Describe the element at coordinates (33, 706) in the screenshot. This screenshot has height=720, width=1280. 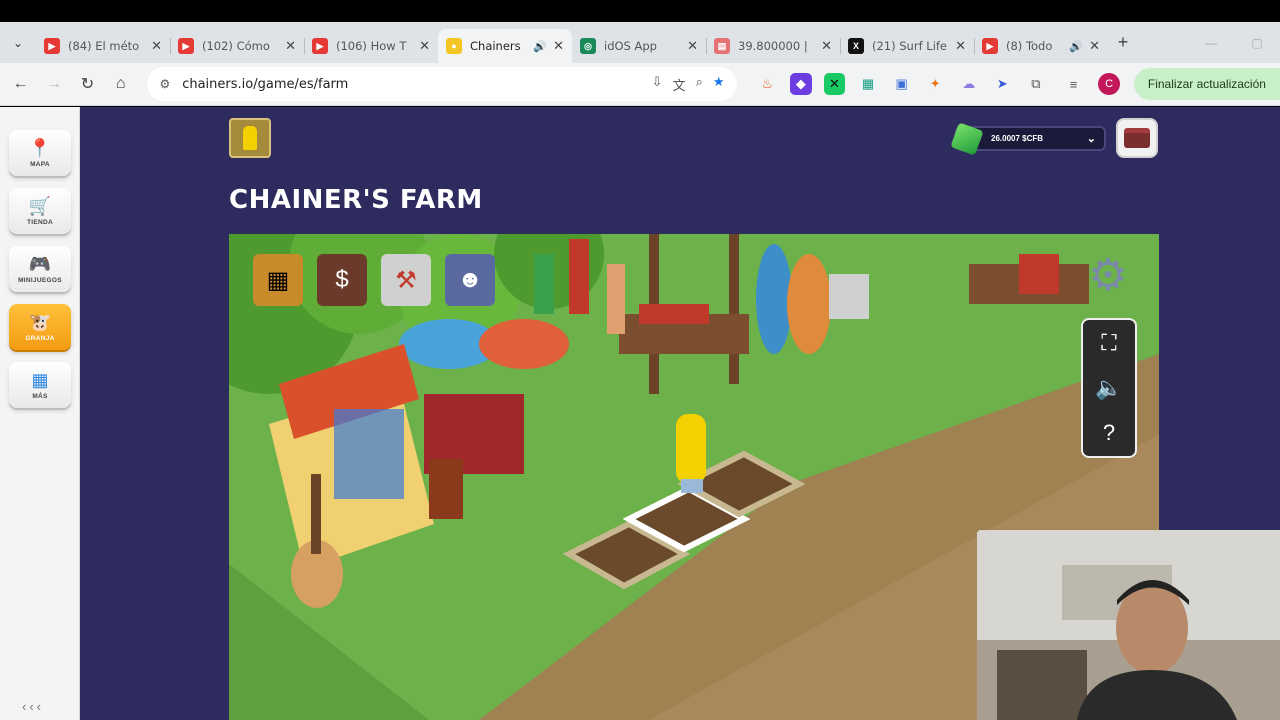
I see `collapse-sidebar-icon: ‹‹‹` at that location.